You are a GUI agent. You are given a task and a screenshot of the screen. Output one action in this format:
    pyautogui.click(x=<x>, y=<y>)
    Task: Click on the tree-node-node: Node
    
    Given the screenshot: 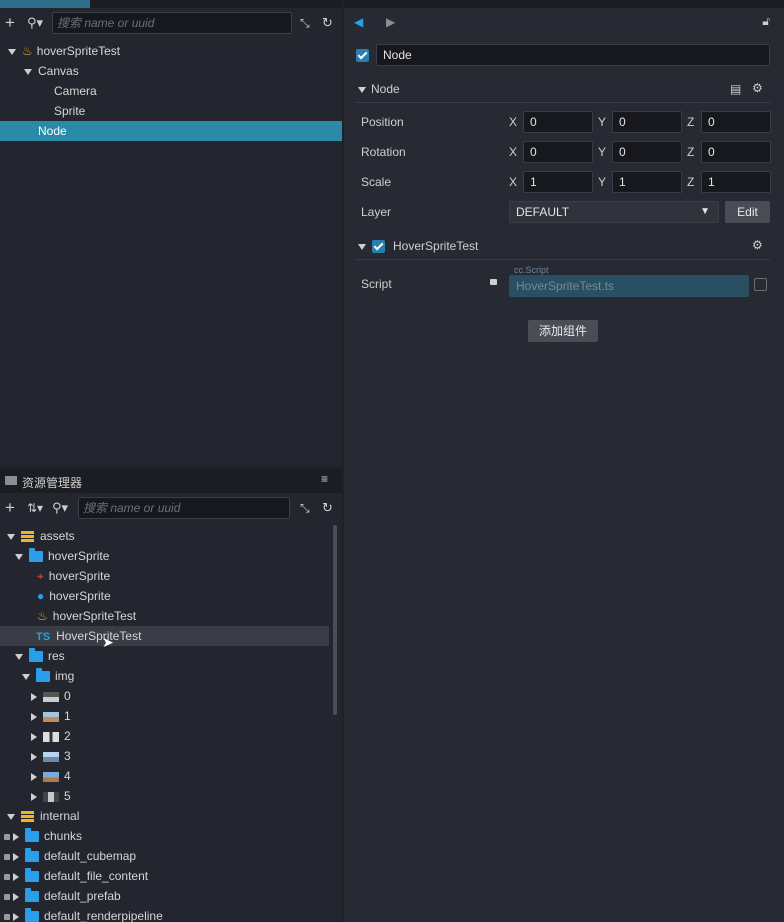 What is the action you would take?
    pyautogui.click(x=171, y=131)
    